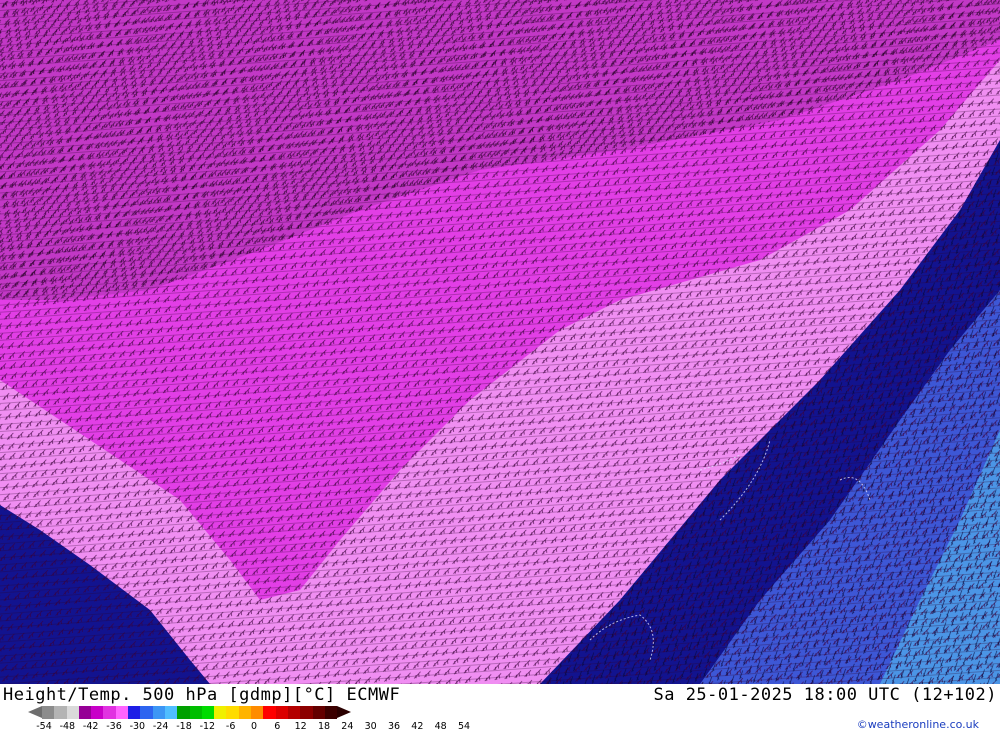  Describe the element at coordinates (370, 726) in the screenshot. I see `legend-tick-label: 30` at that location.